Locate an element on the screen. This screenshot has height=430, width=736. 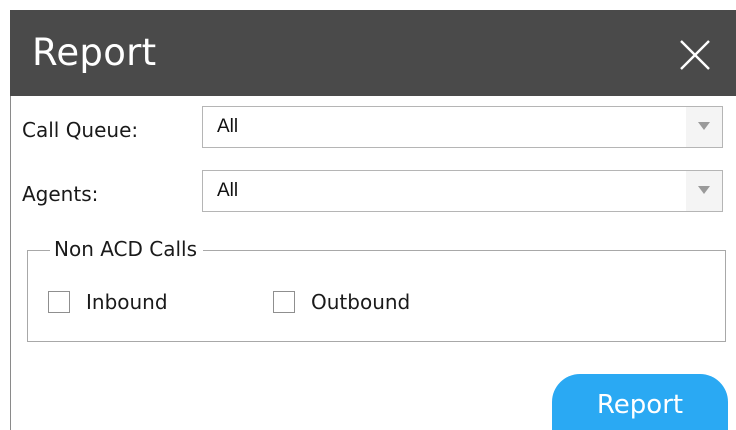
report-button-label: Report is located at coordinates (640, 405).